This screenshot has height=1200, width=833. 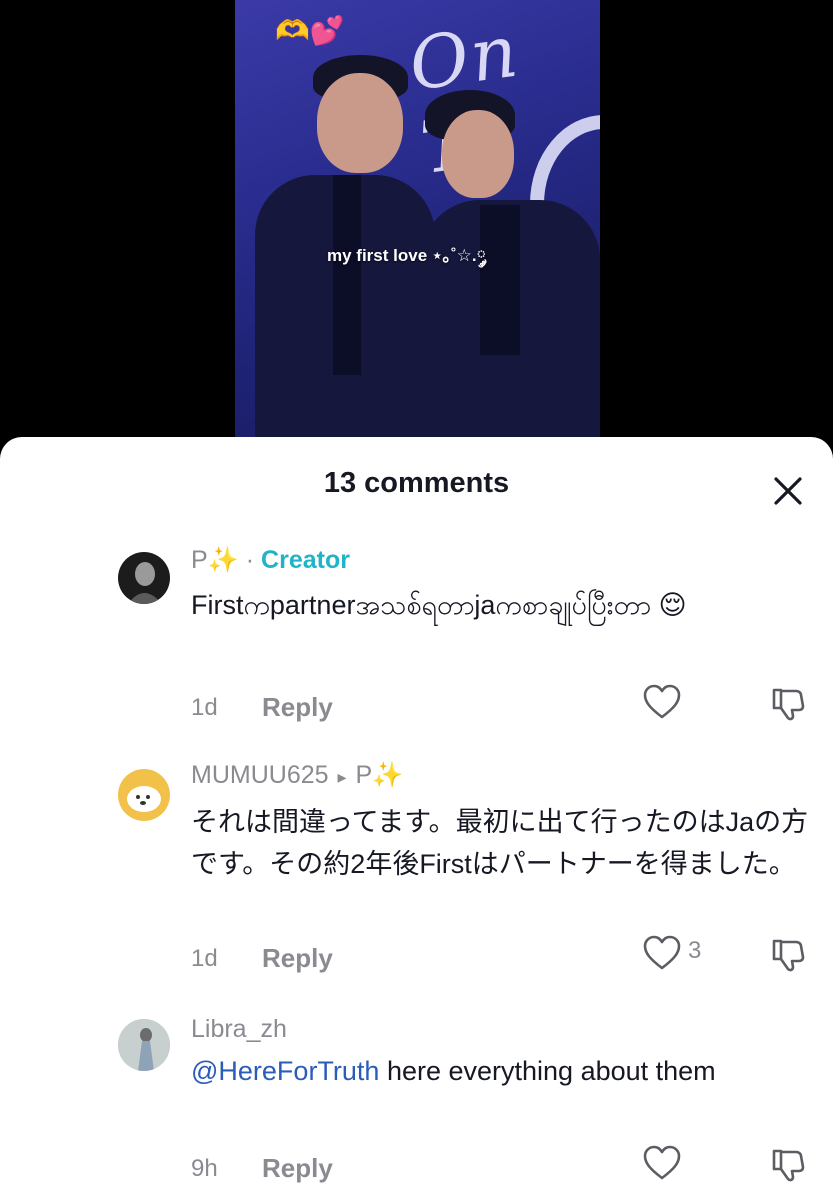 I want to click on comment-time: 9h, so click(x=204, y=1168).